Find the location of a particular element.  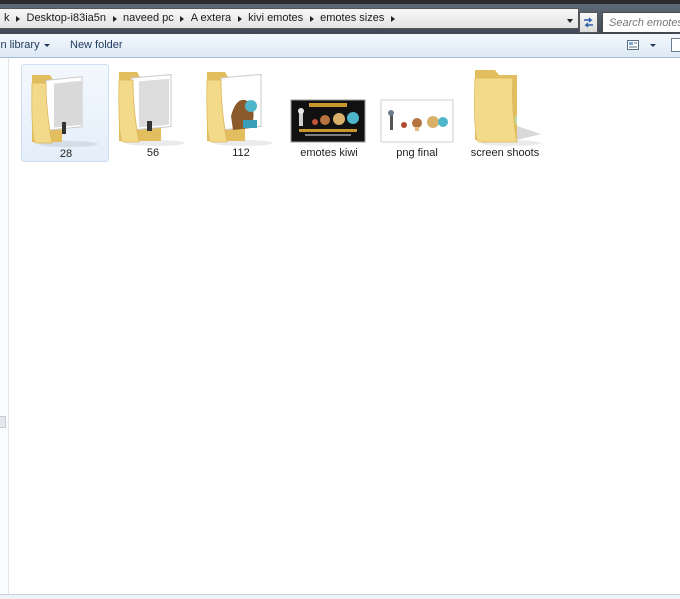

folder-item-56: 56 is located at coordinates (153, 113).